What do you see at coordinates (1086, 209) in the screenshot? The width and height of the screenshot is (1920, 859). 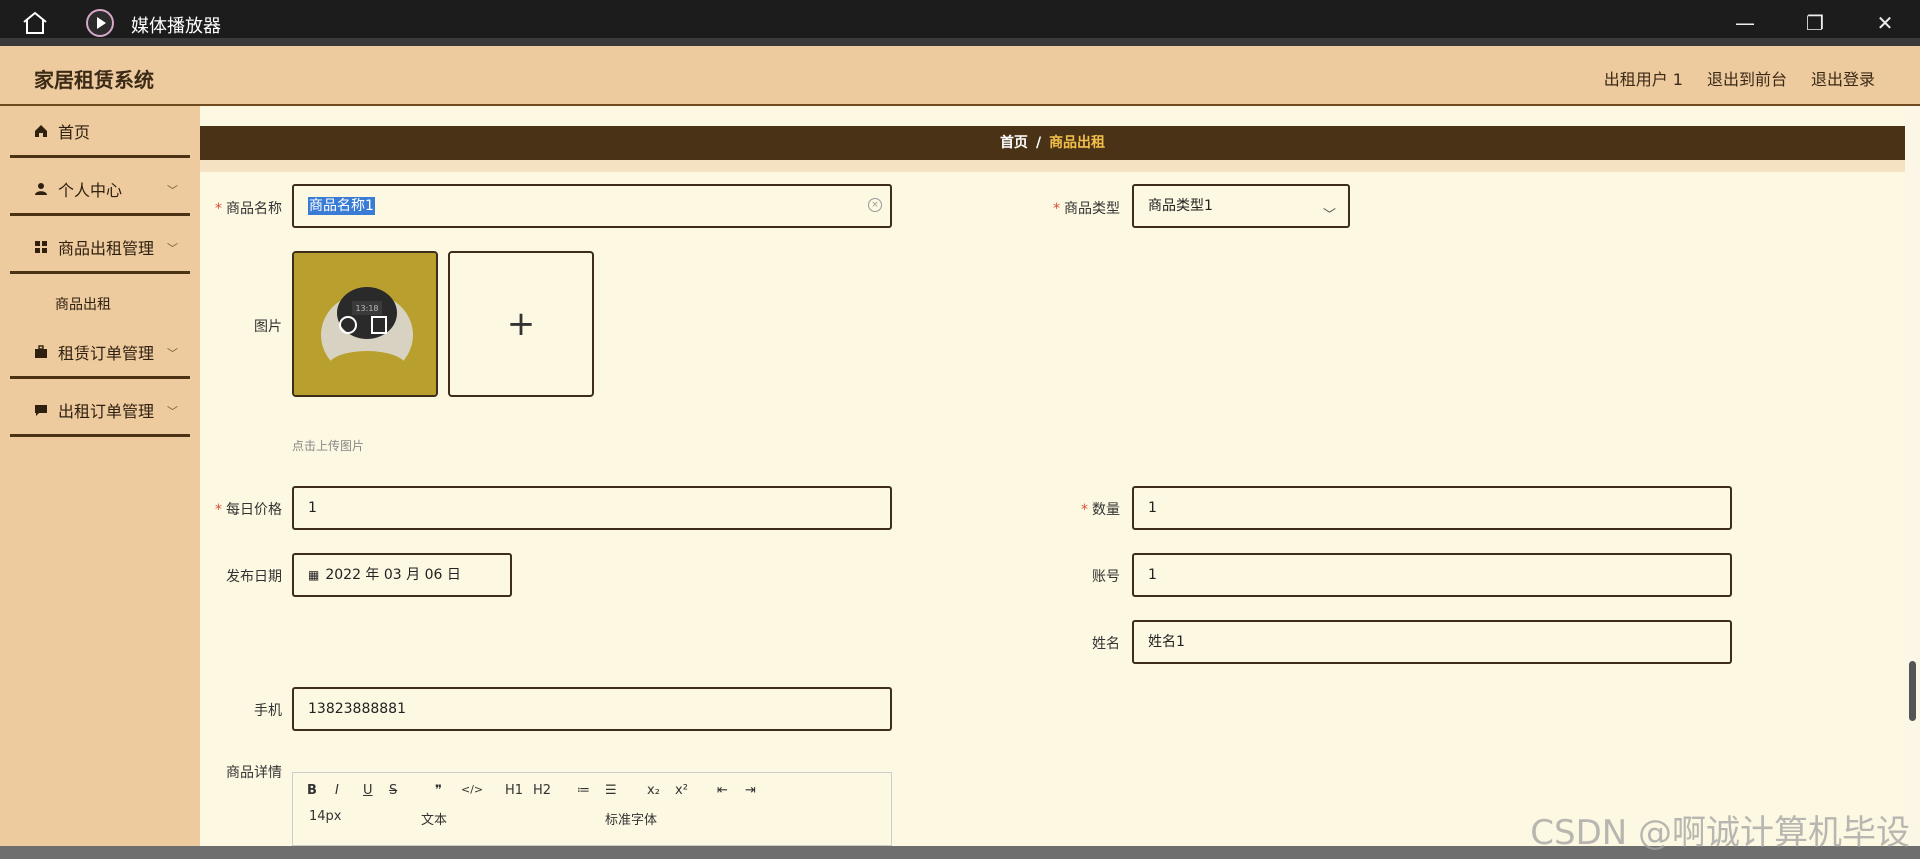 I see `type-label: * 商品类型` at bounding box center [1086, 209].